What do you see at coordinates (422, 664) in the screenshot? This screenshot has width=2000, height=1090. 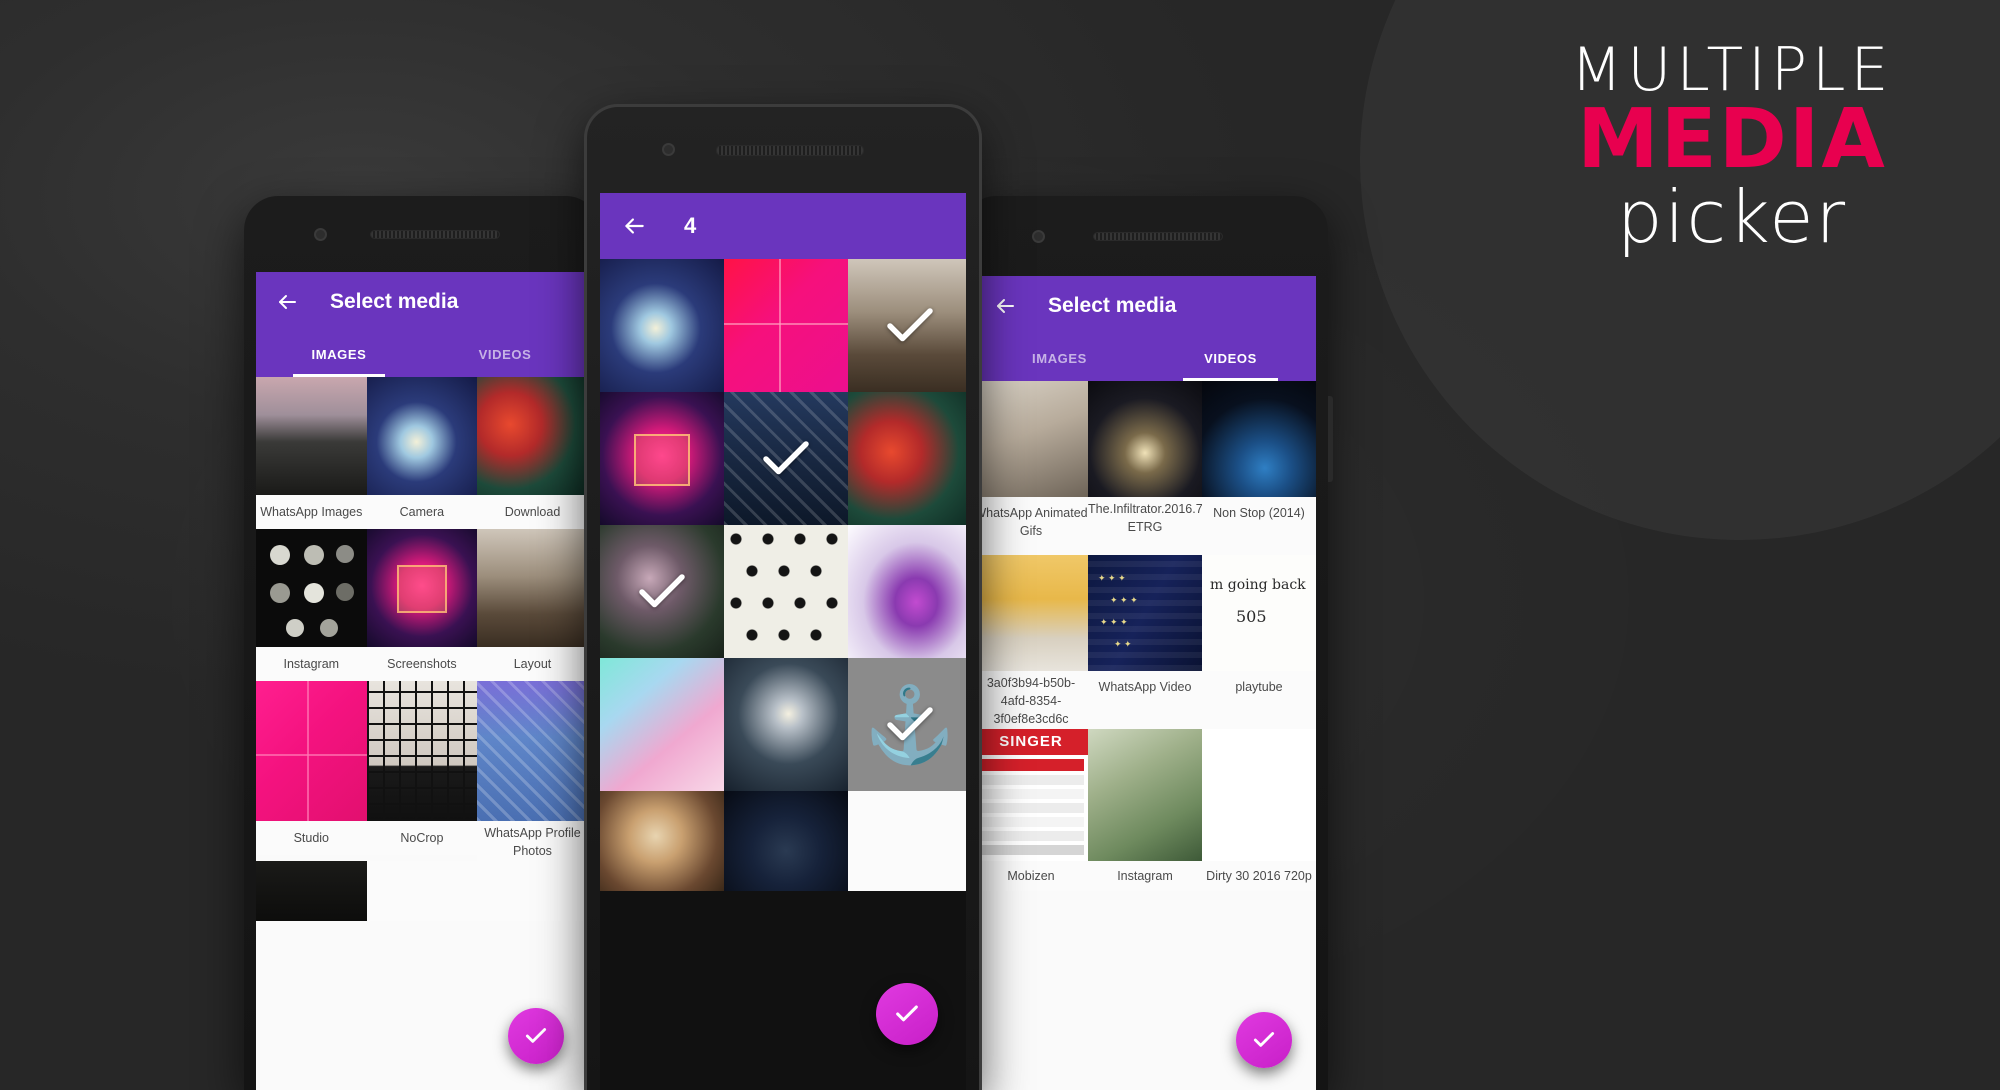 I see `folder-label: Screenshots` at bounding box center [422, 664].